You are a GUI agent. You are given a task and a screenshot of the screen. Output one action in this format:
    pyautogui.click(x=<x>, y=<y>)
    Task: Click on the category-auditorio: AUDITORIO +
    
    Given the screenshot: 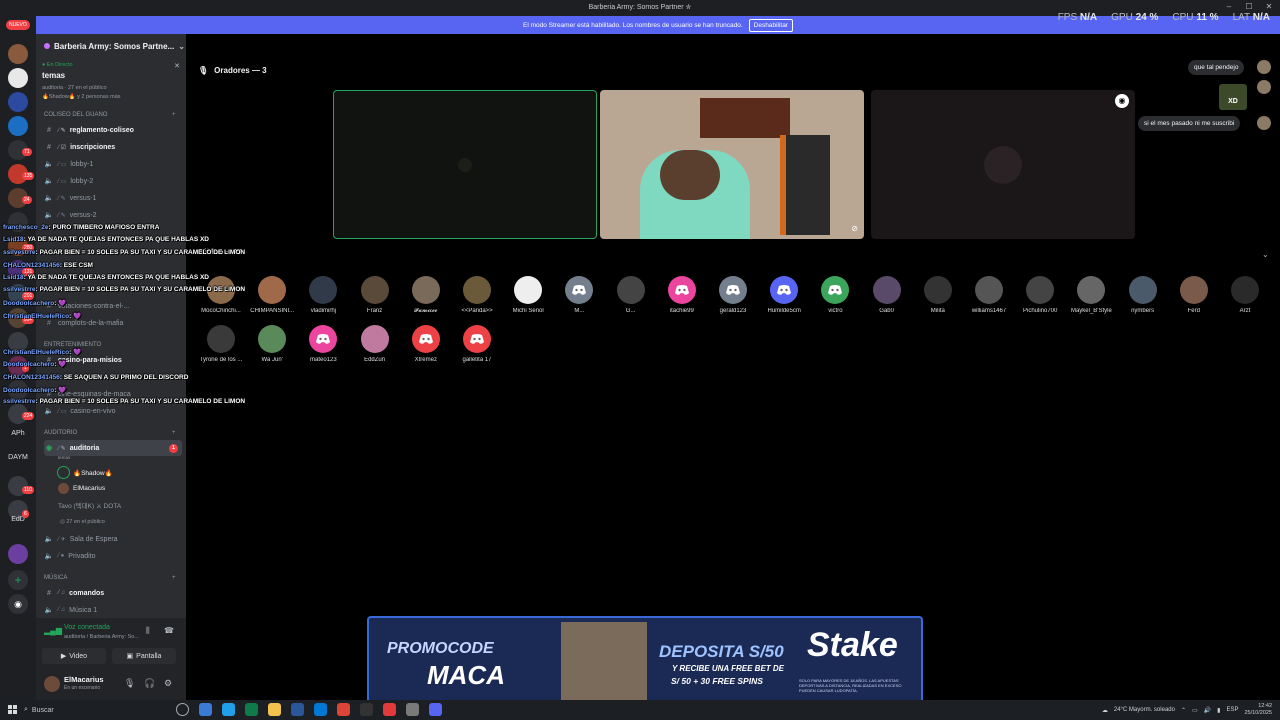 What is the action you would take?
    pyautogui.click(x=110, y=433)
    